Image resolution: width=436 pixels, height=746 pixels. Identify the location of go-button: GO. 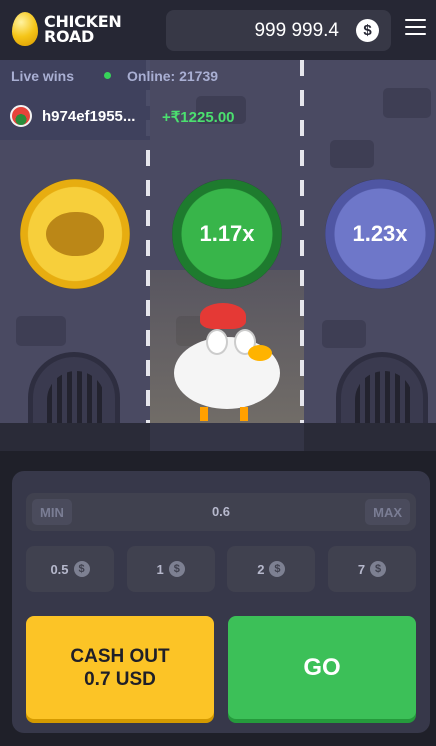
(322, 667).